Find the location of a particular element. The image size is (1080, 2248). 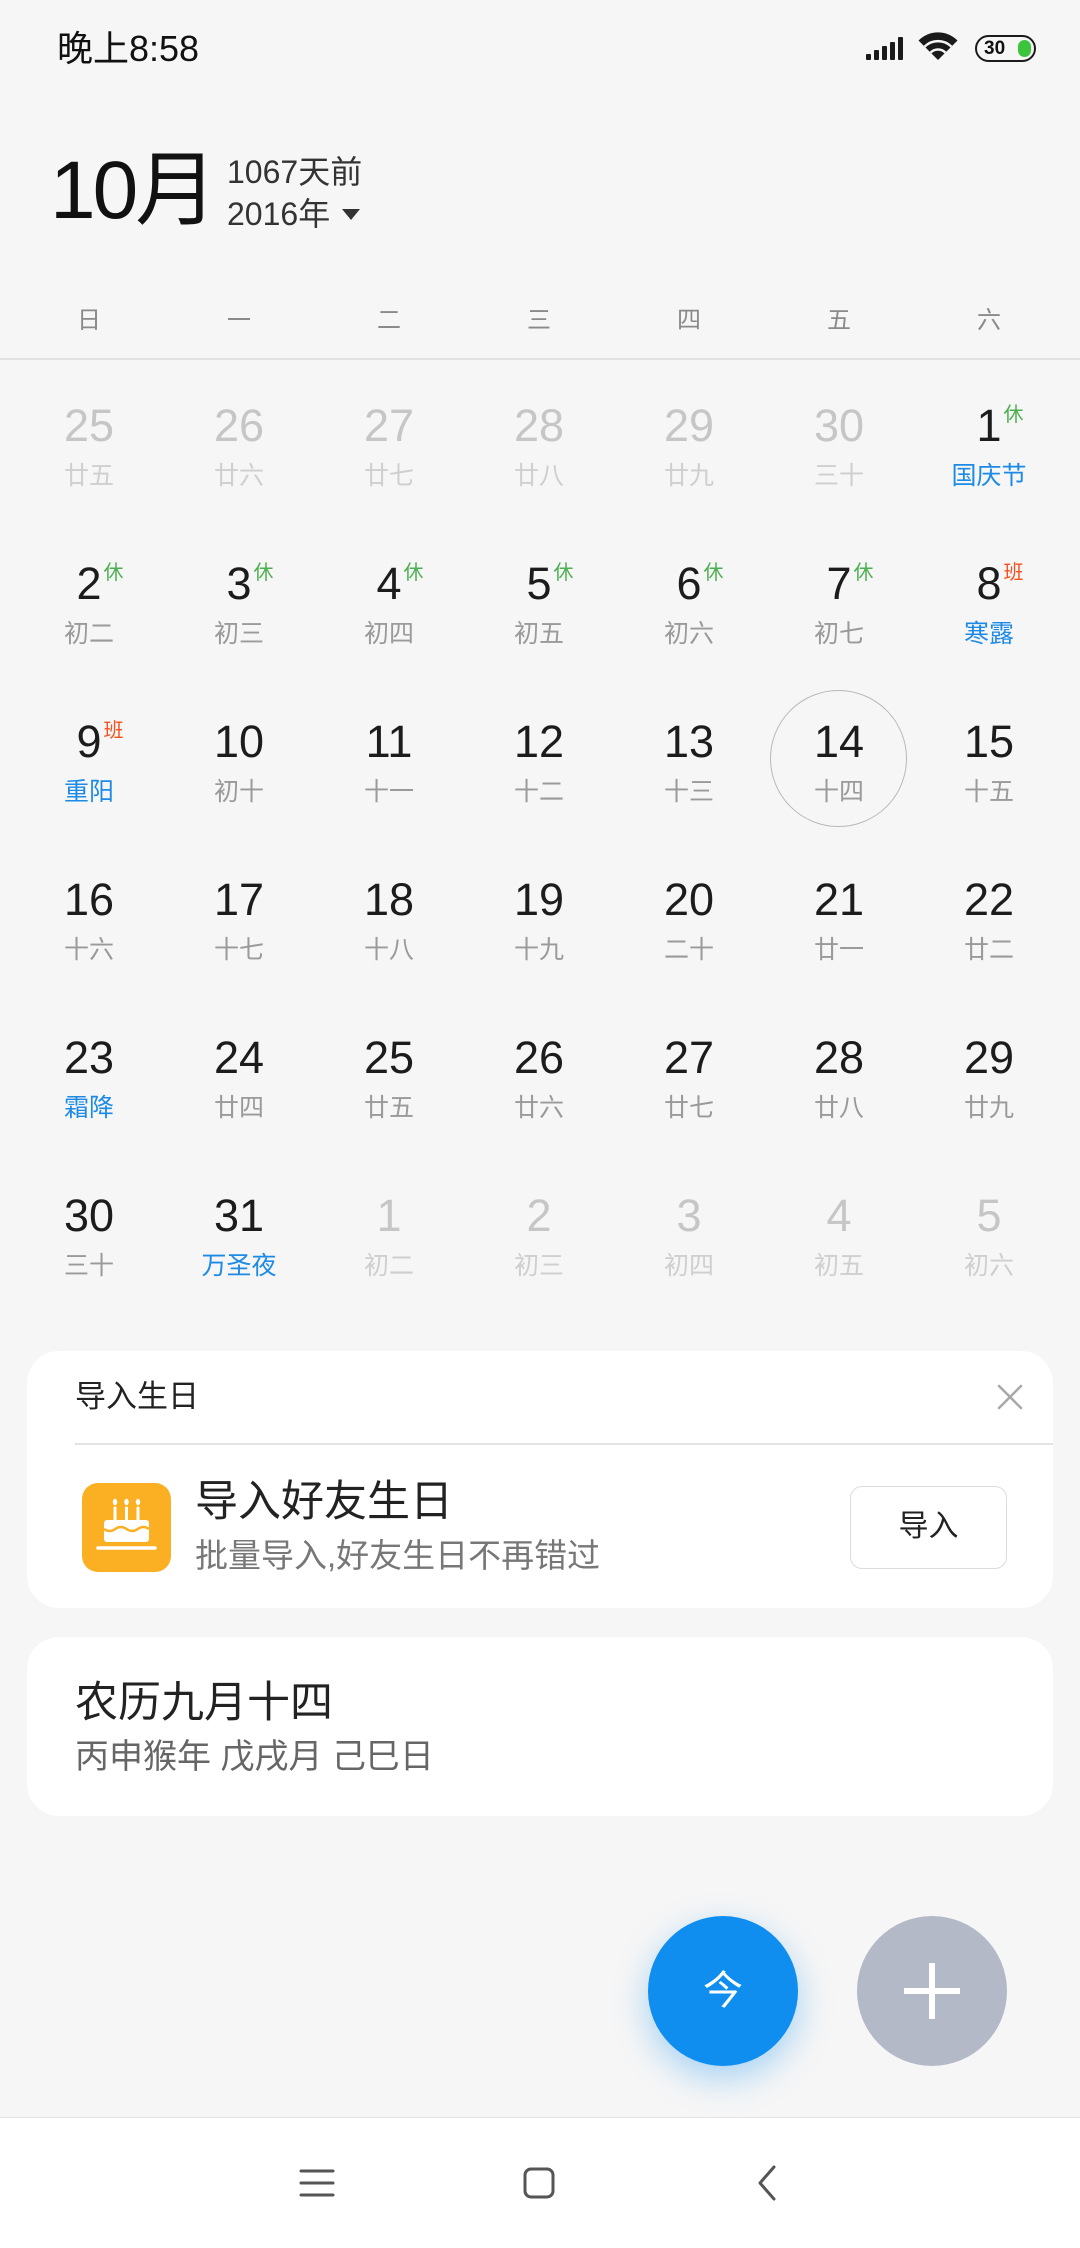

calendar-week-row: 9 班重阳 10 初十 11 十一 12 十二 13 十三 14 十四 15 十五 is located at coordinates (539, 761).